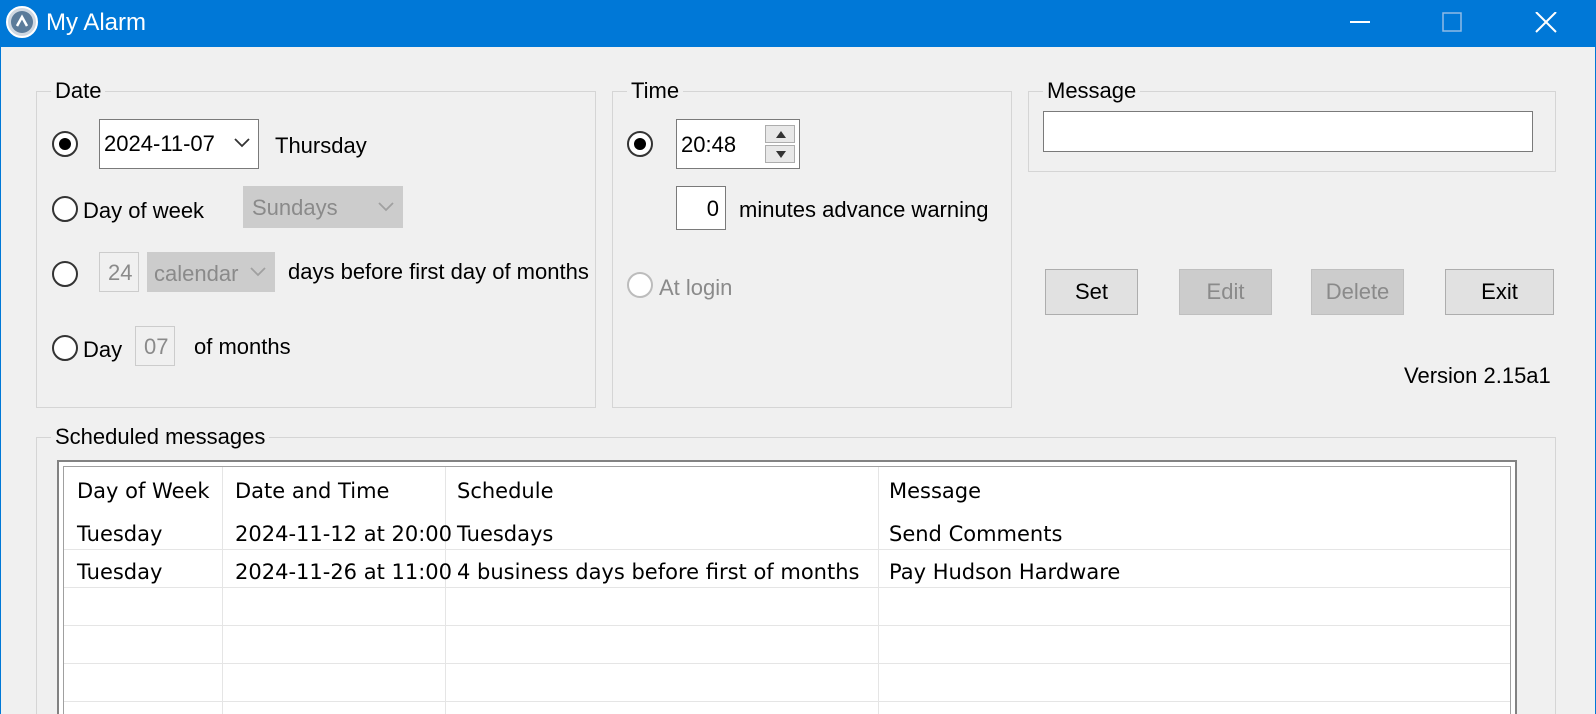  I want to click on arrow-up-icon, so click(781, 134).